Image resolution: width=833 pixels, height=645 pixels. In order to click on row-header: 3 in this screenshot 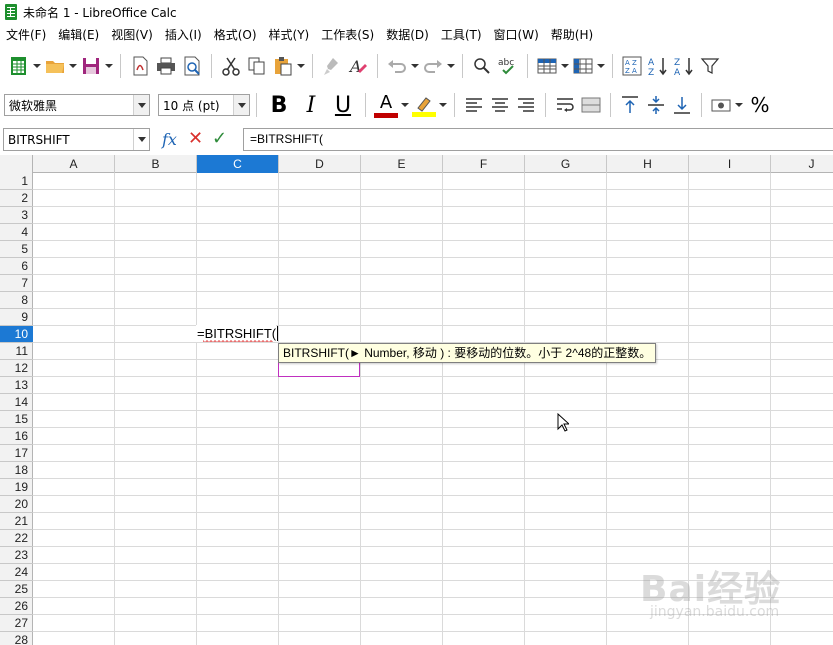, I will do `click(16, 215)`.